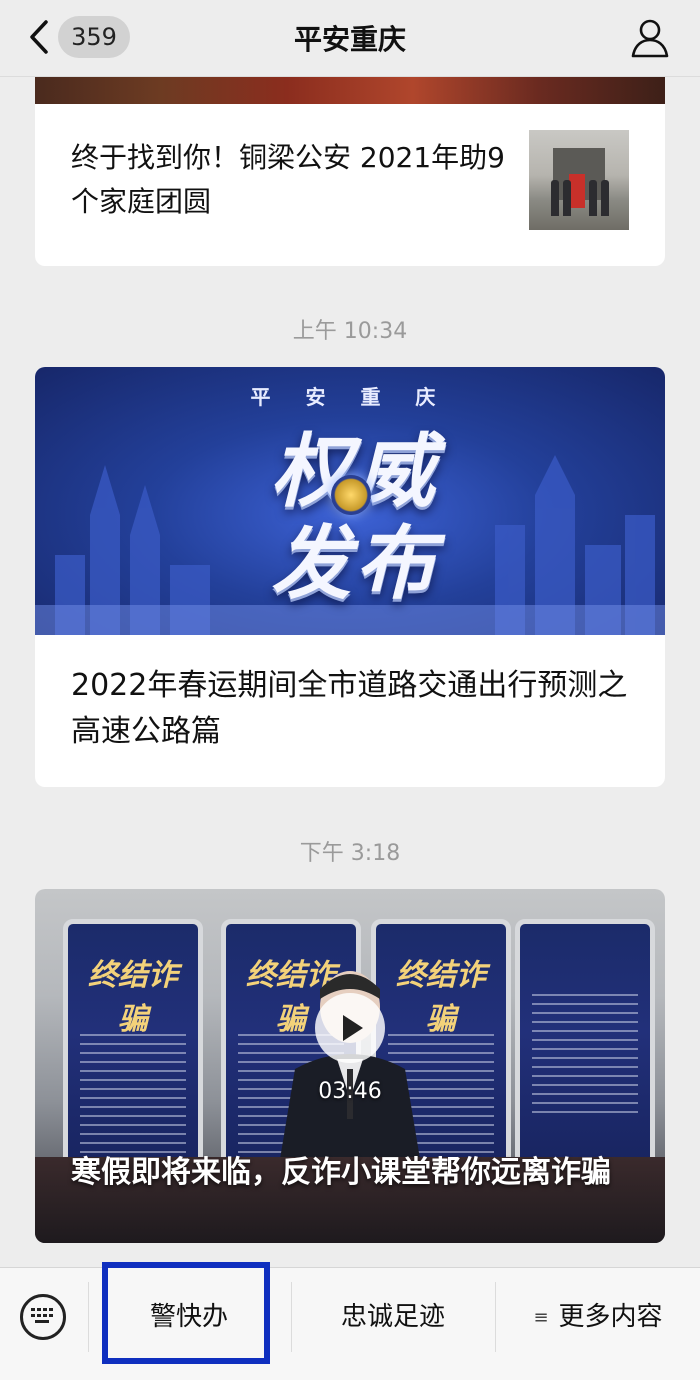 Image resolution: width=700 pixels, height=1380 pixels. What do you see at coordinates (350, 90) in the screenshot?
I see `article-cover-image` at bounding box center [350, 90].